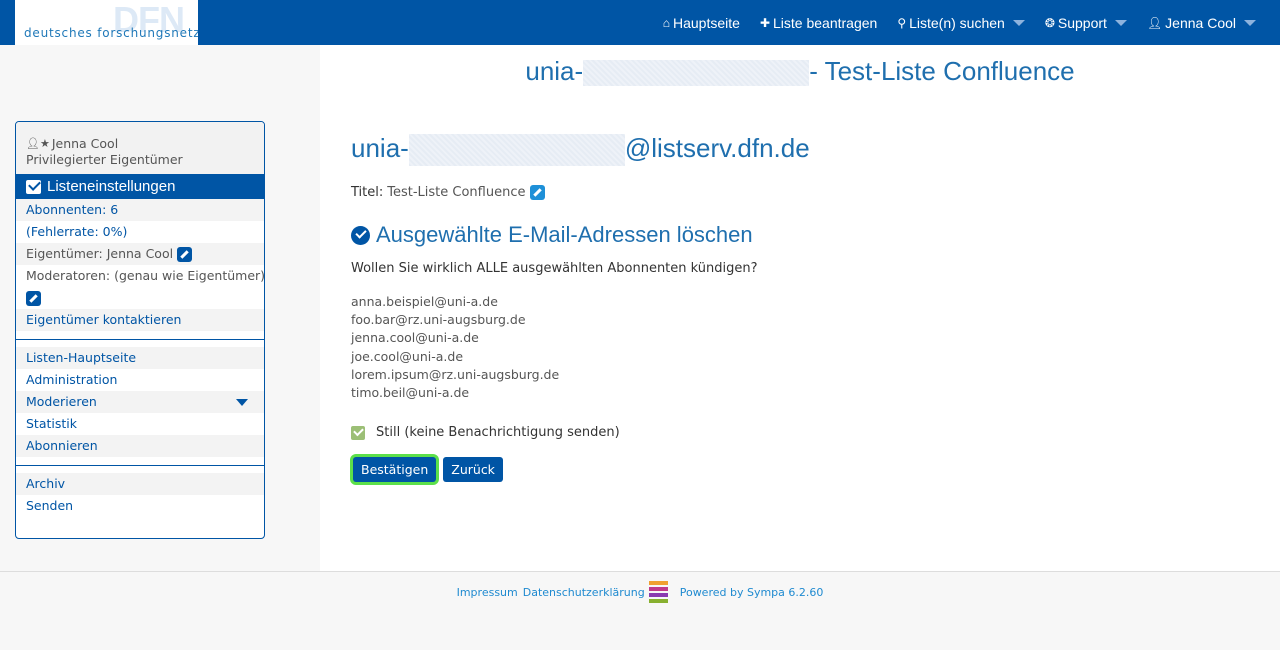  I want to click on back-button: Zurück, so click(473, 469).